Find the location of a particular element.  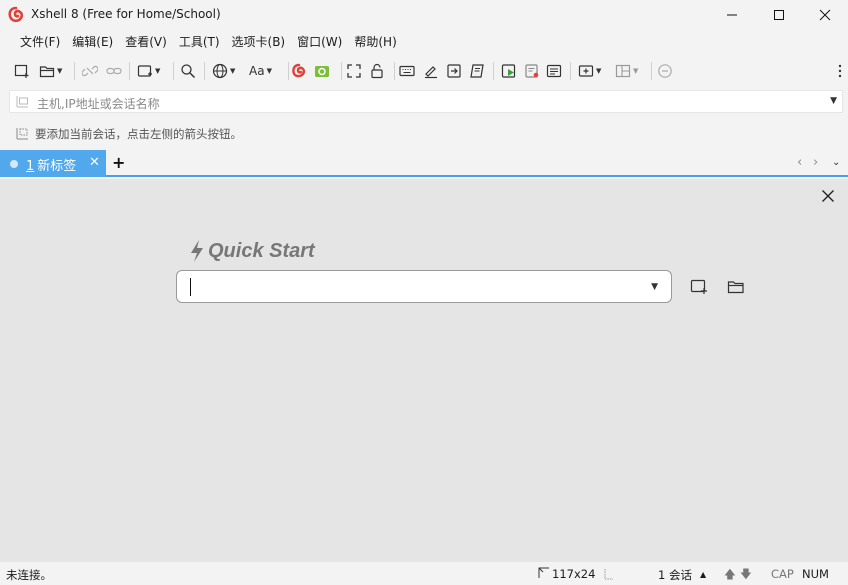

lock-button is located at coordinates (377, 71).